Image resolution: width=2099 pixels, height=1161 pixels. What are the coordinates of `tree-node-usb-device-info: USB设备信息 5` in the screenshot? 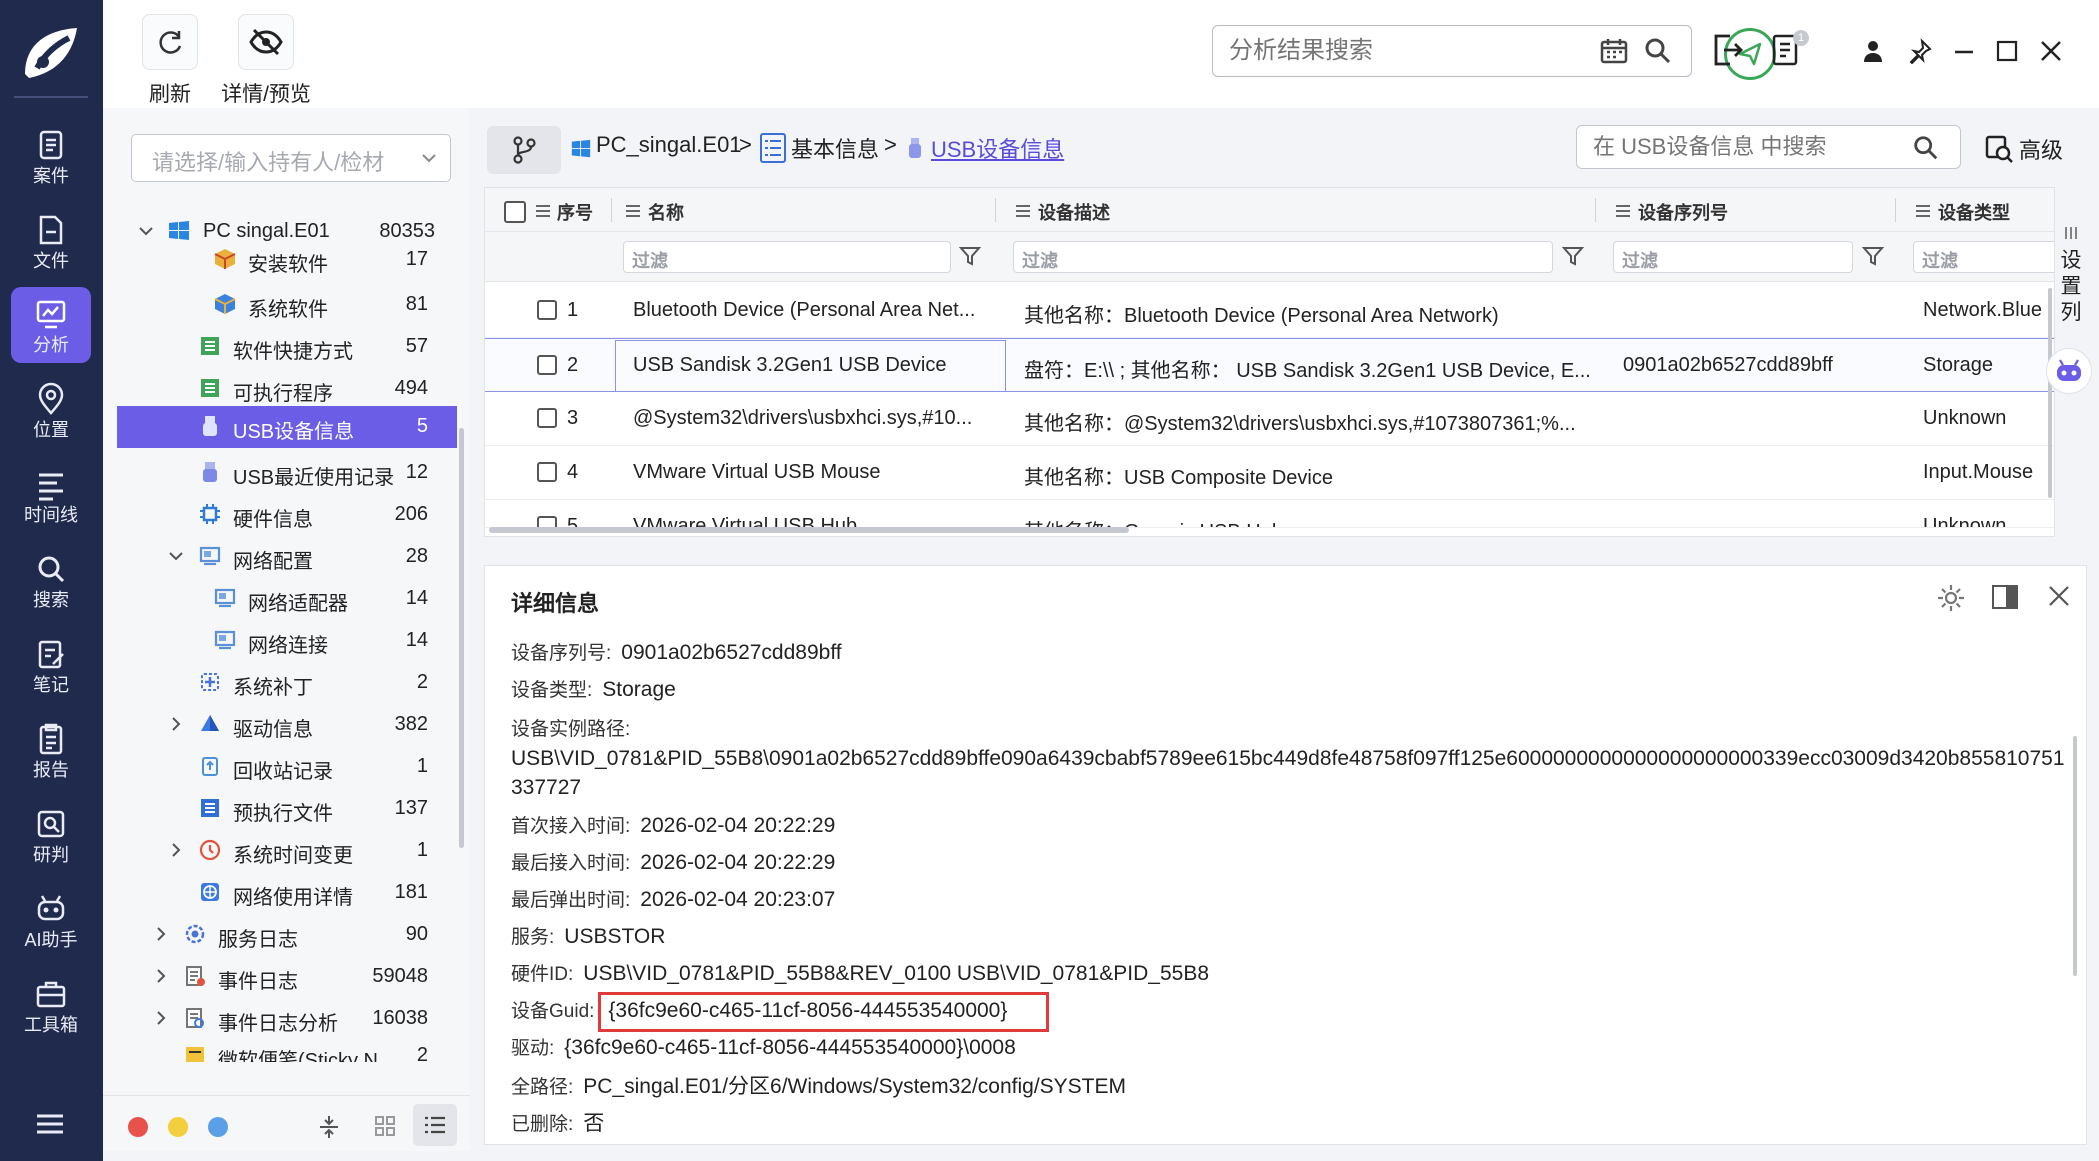 It's located at (287, 427).